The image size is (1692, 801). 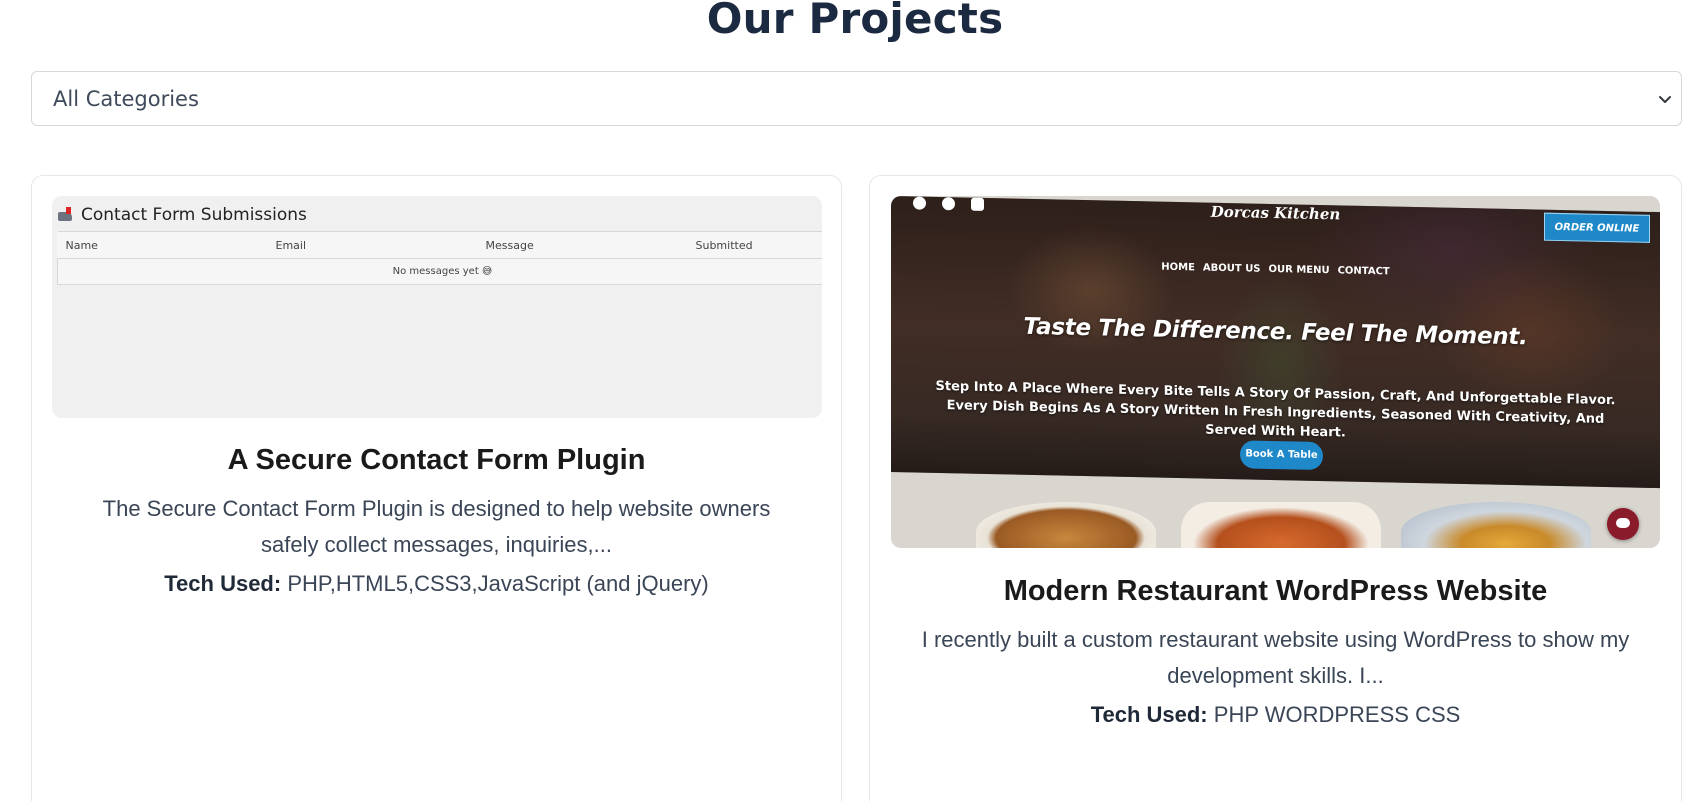 What do you see at coordinates (66, 215) in the screenshot?
I see `mailbox-icon` at bounding box center [66, 215].